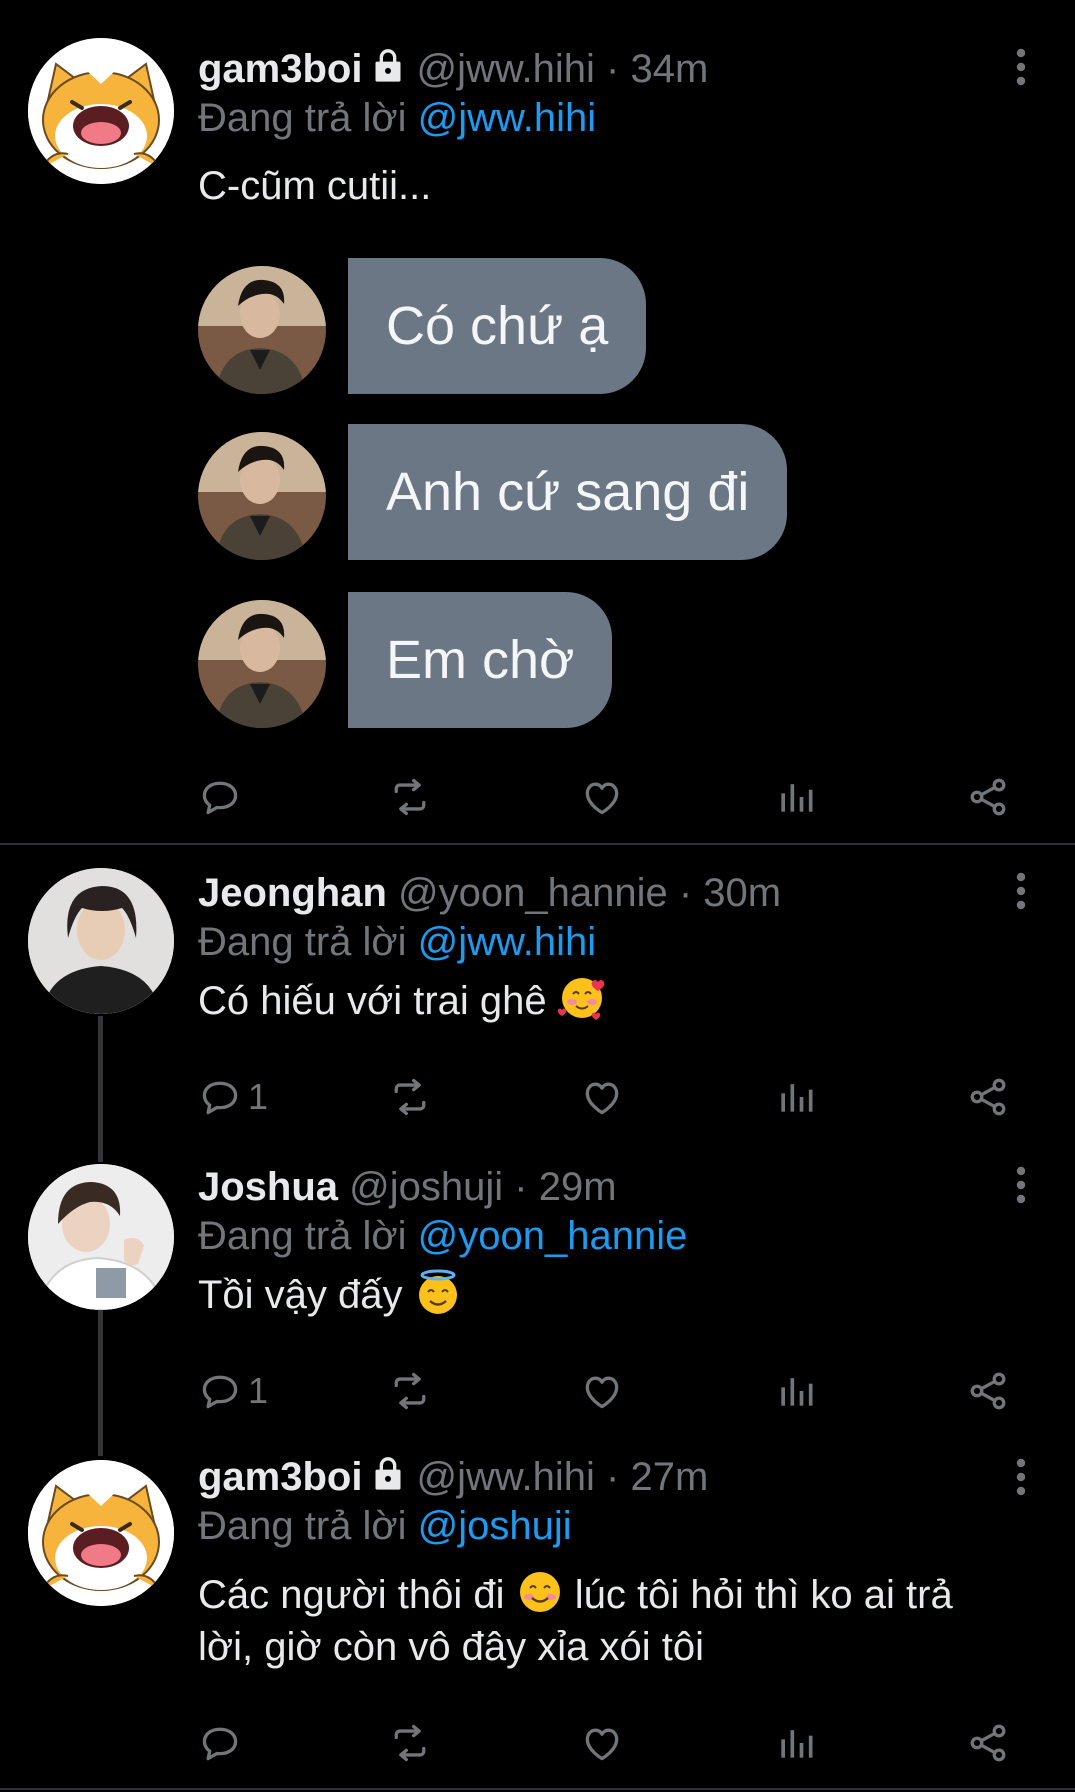 The height and width of the screenshot is (1792, 1075). I want to click on tweet-text-content: Có hiếu với trai ghê, so click(372, 1001).